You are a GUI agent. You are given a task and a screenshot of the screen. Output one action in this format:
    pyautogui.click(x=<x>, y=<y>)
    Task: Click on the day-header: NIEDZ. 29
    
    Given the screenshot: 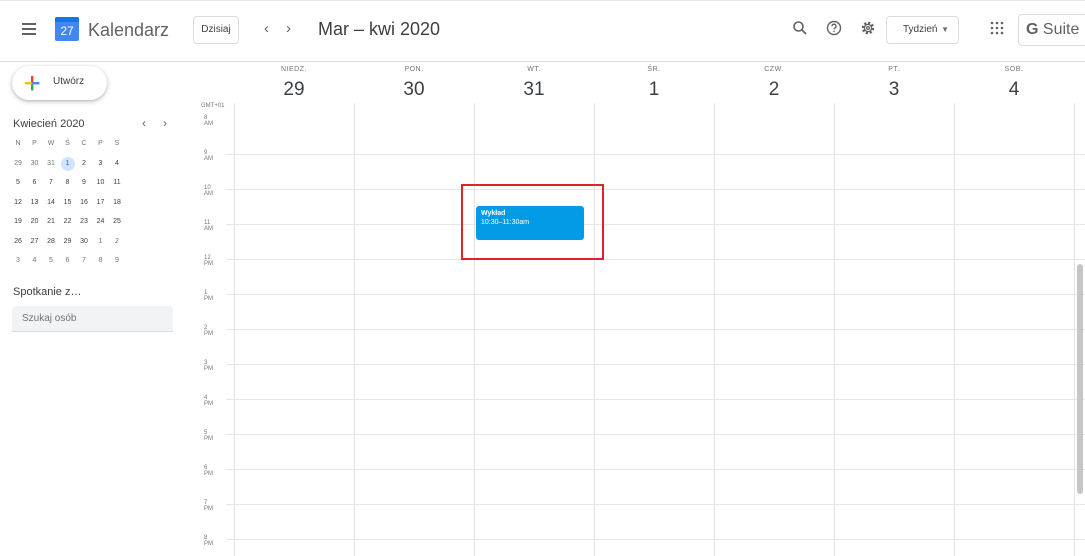 What is the action you would take?
    pyautogui.click(x=294, y=83)
    